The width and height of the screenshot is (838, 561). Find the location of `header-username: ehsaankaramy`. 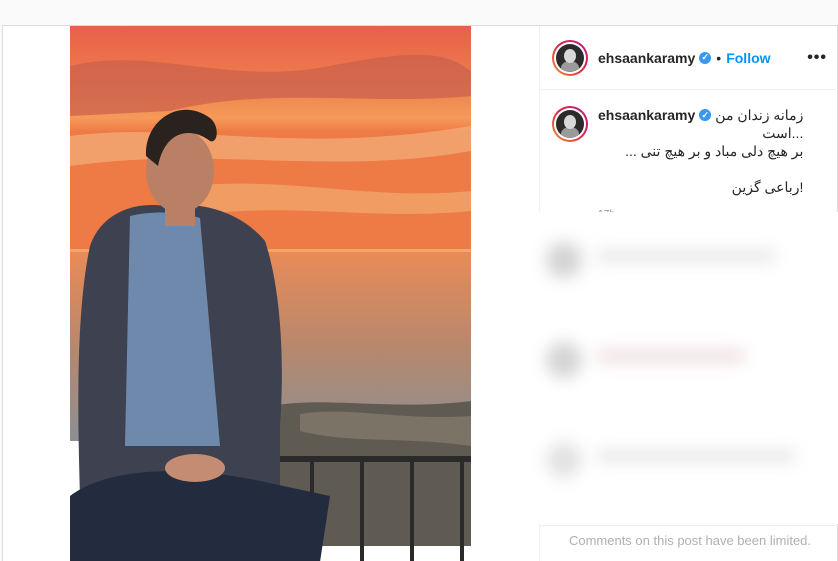

header-username: ehsaankaramy is located at coordinates (646, 58).